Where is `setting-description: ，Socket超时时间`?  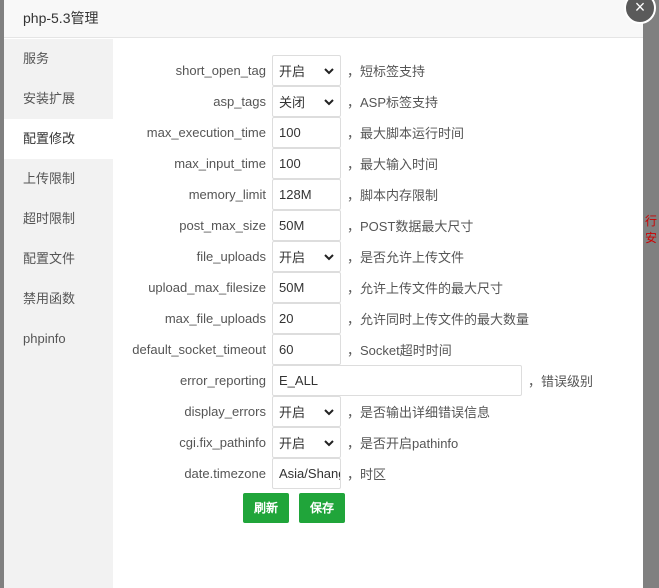 setting-description: ，Socket超时时间 is located at coordinates (399, 350).